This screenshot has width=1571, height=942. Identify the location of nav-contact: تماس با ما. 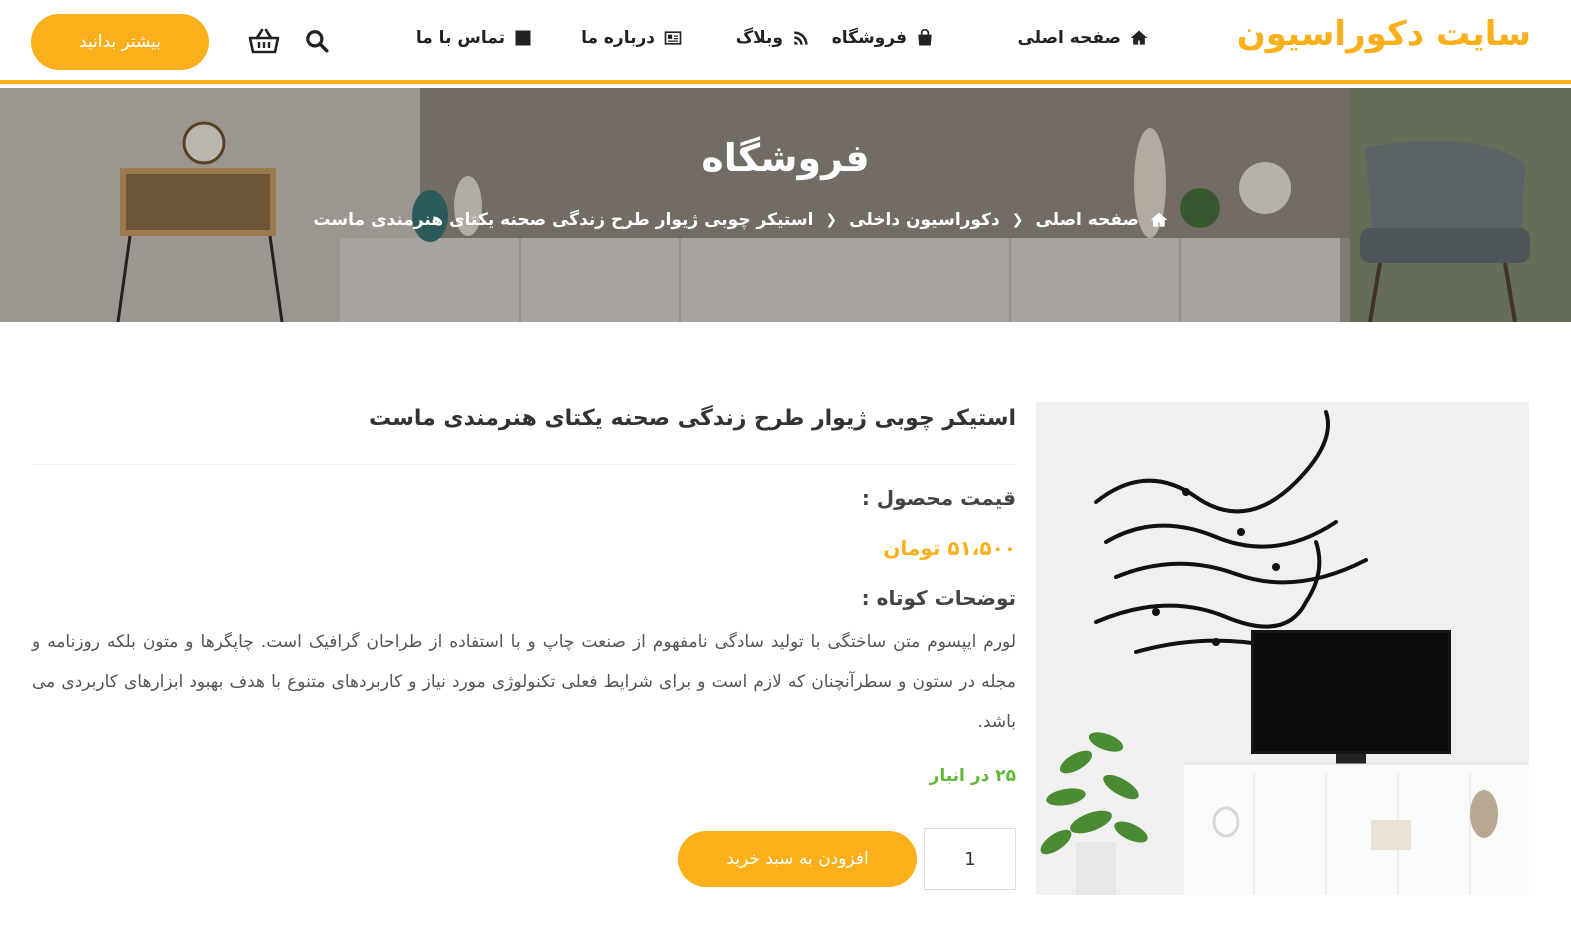
(474, 38).